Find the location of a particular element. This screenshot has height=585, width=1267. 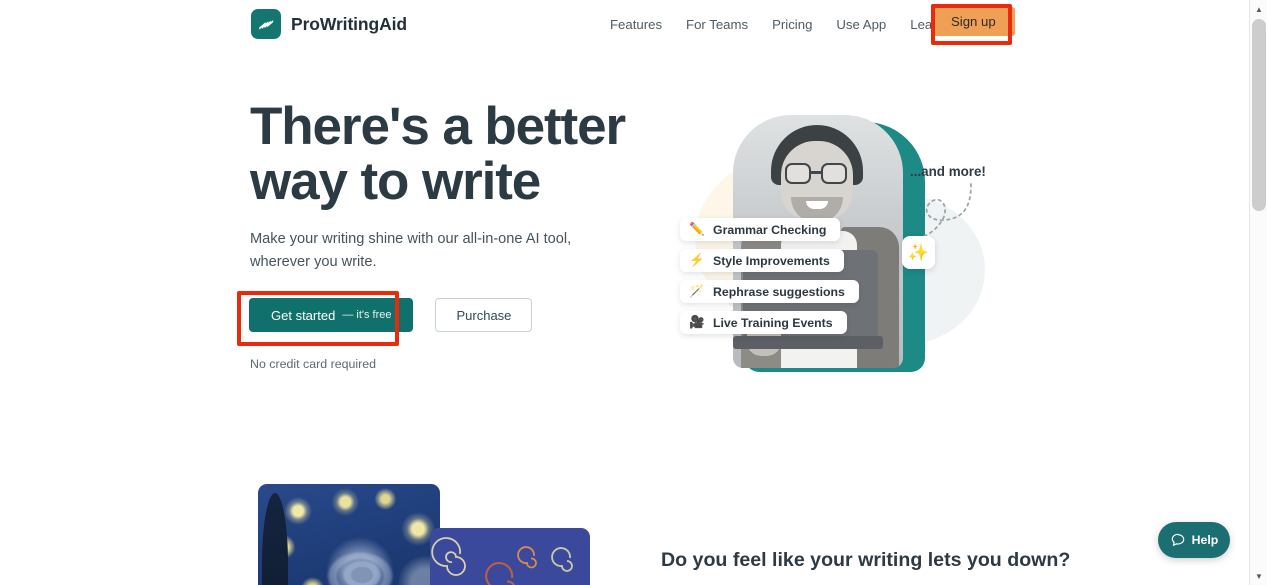

signup-button-wrap: Sign up is located at coordinates (973, 21).